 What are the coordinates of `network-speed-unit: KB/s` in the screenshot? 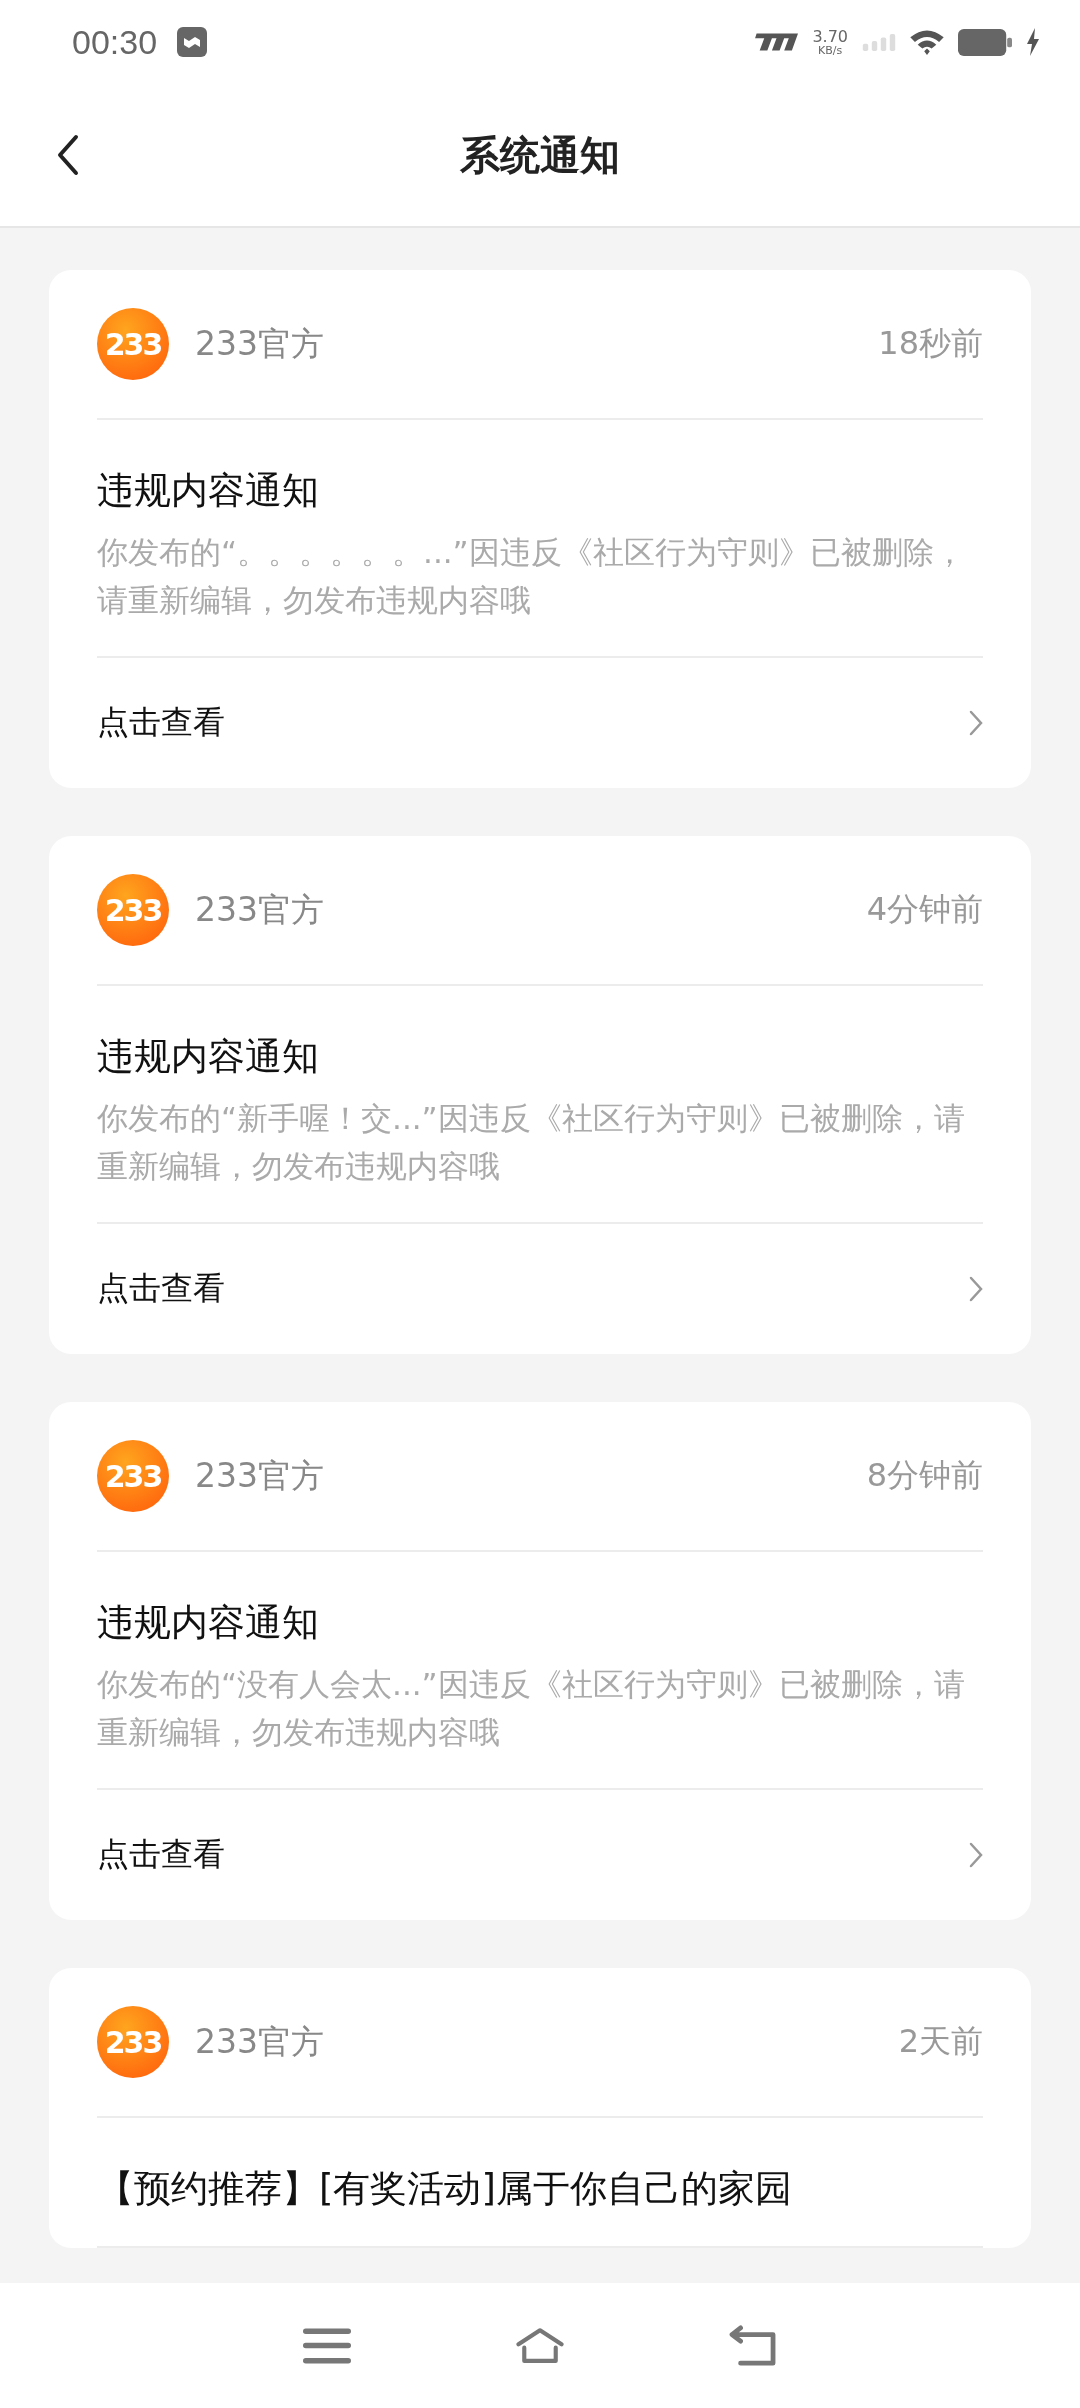 It's located at (830, 50).